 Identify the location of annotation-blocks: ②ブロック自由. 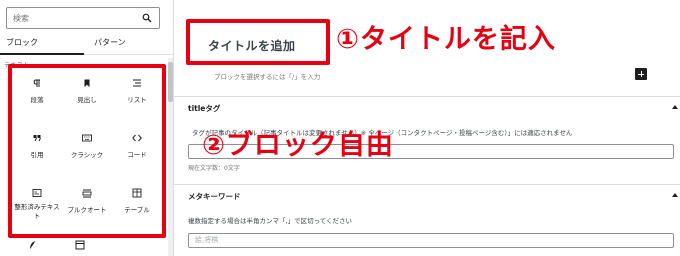
(298, 145).